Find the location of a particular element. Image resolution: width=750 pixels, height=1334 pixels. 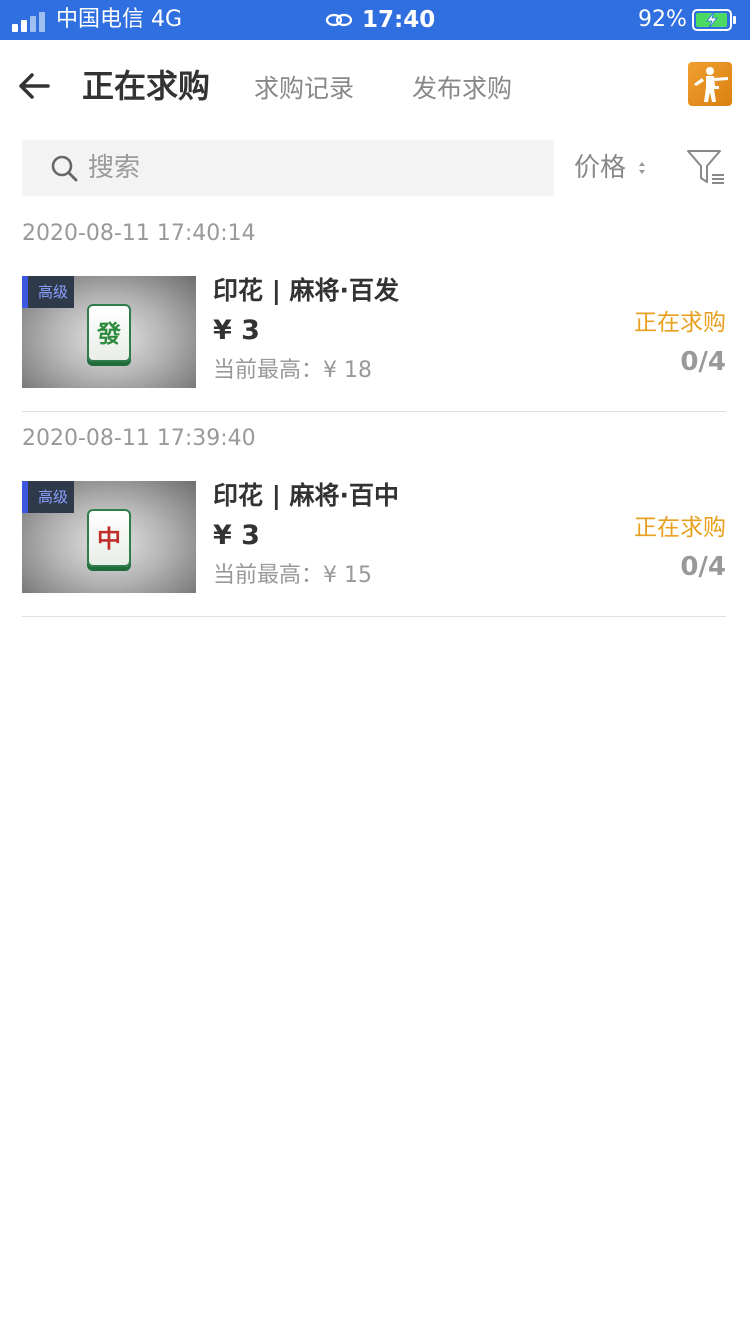

clock: 17:40 is located at coordinates (399, 20).